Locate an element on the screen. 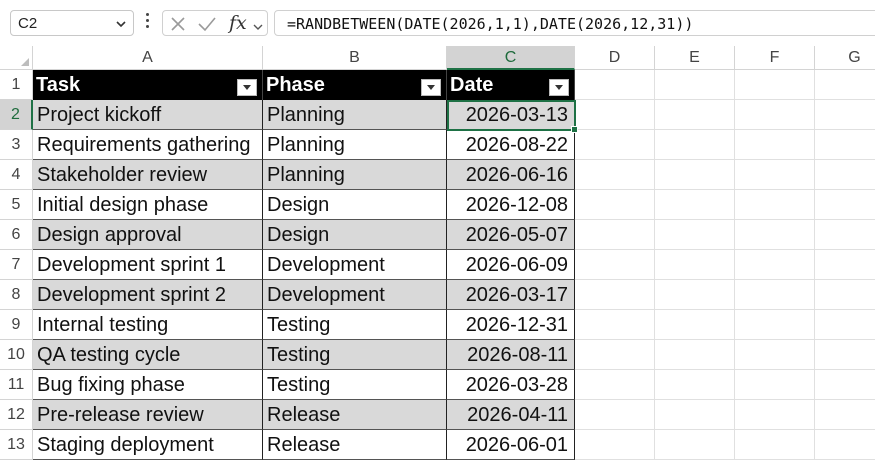  chevron-down-icon is located at coordinates (258, 28).